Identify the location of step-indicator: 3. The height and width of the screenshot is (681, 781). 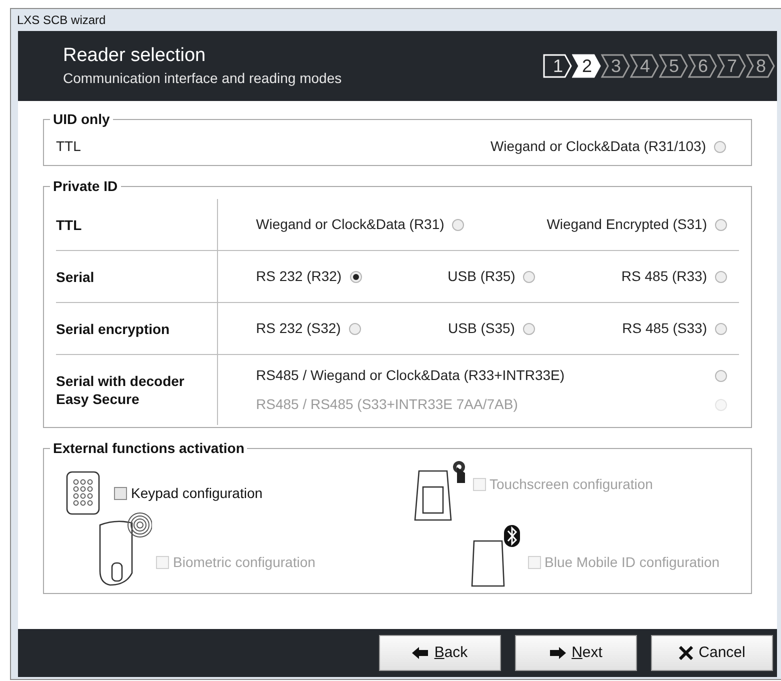
(616, 66).